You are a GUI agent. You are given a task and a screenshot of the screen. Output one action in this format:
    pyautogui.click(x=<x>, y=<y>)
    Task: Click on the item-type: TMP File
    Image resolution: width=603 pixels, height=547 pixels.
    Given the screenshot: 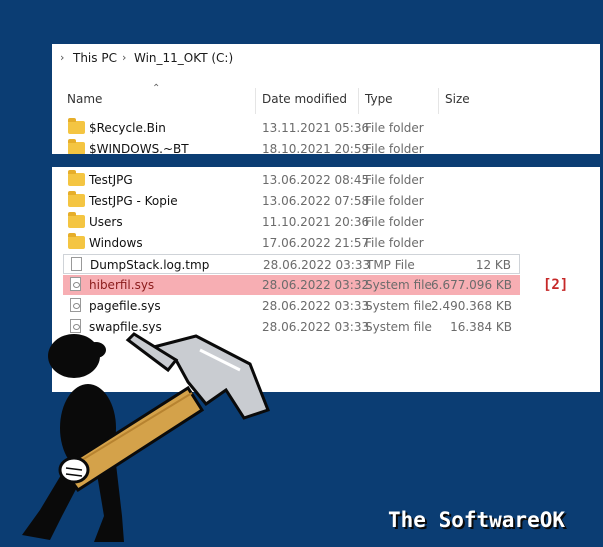 What is the action you would take?
    pyautogui.click(x=390, y=265)
    